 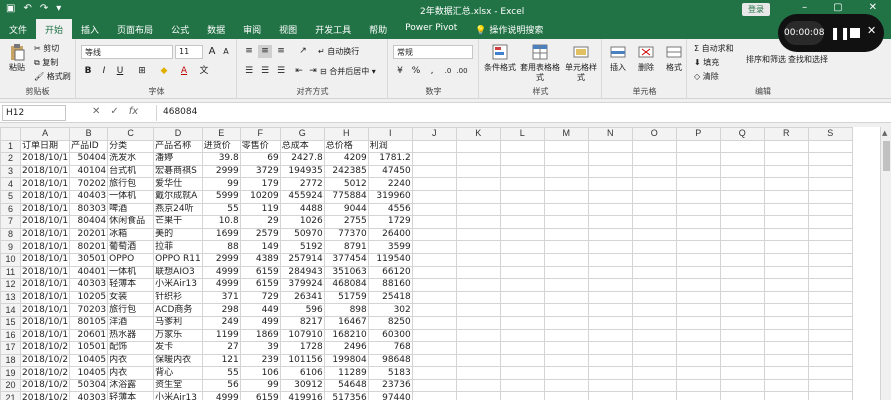 What do you see at coordinates (837, 7) in the screenshot?
I see `maximize-button: ▢` at bounding box center [837, 7].